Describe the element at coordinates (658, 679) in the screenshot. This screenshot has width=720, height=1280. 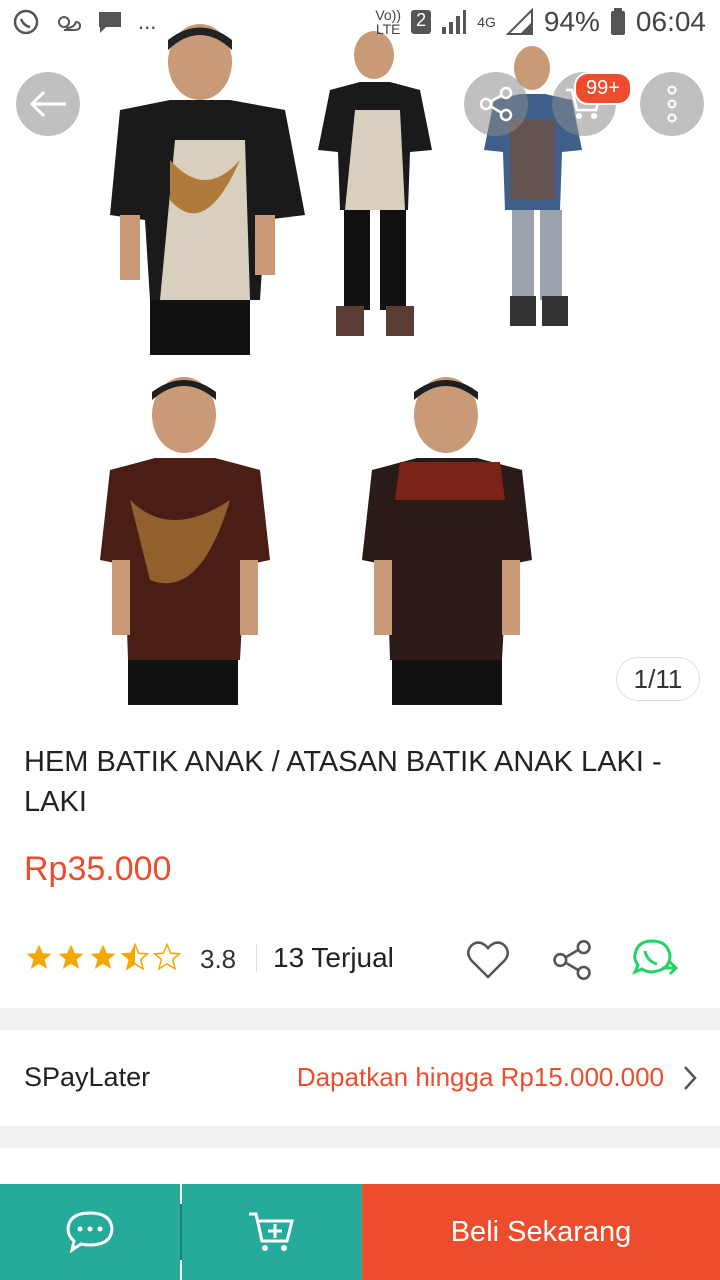
I see `image-counter: 1/11` at that location.